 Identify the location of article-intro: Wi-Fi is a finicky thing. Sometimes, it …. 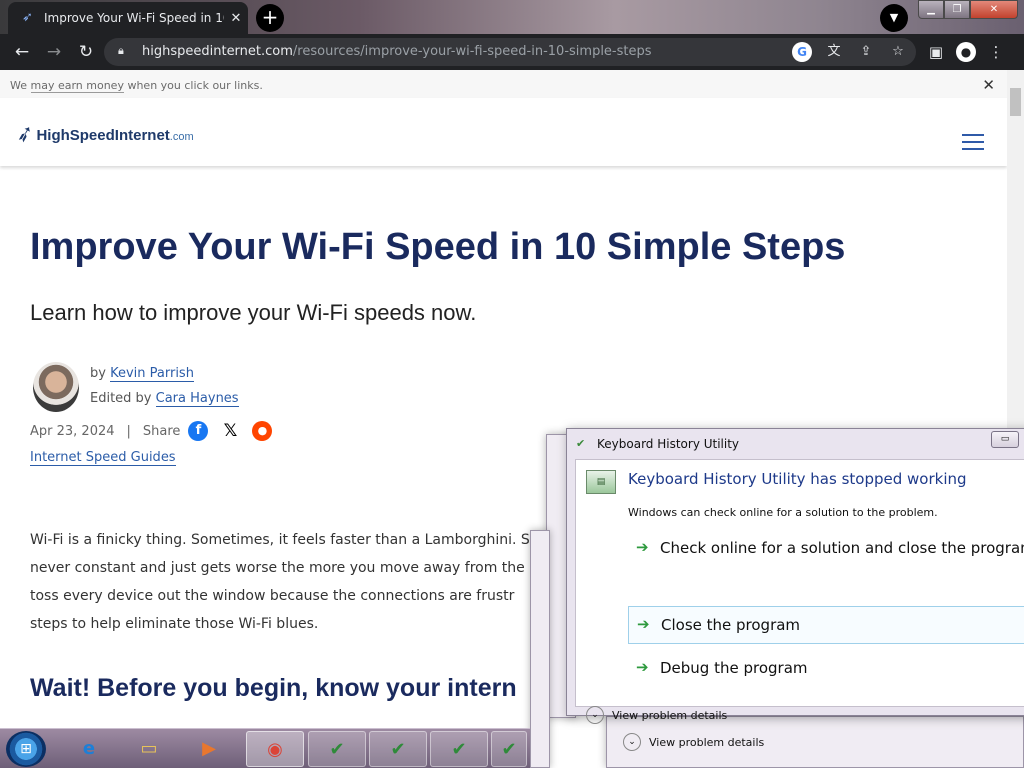
(280, 582).